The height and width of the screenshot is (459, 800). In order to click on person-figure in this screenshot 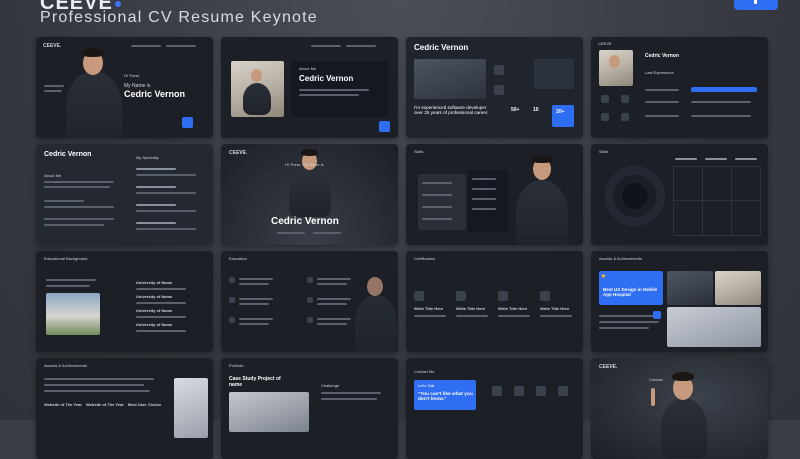, I will do `click(94, 104)`.